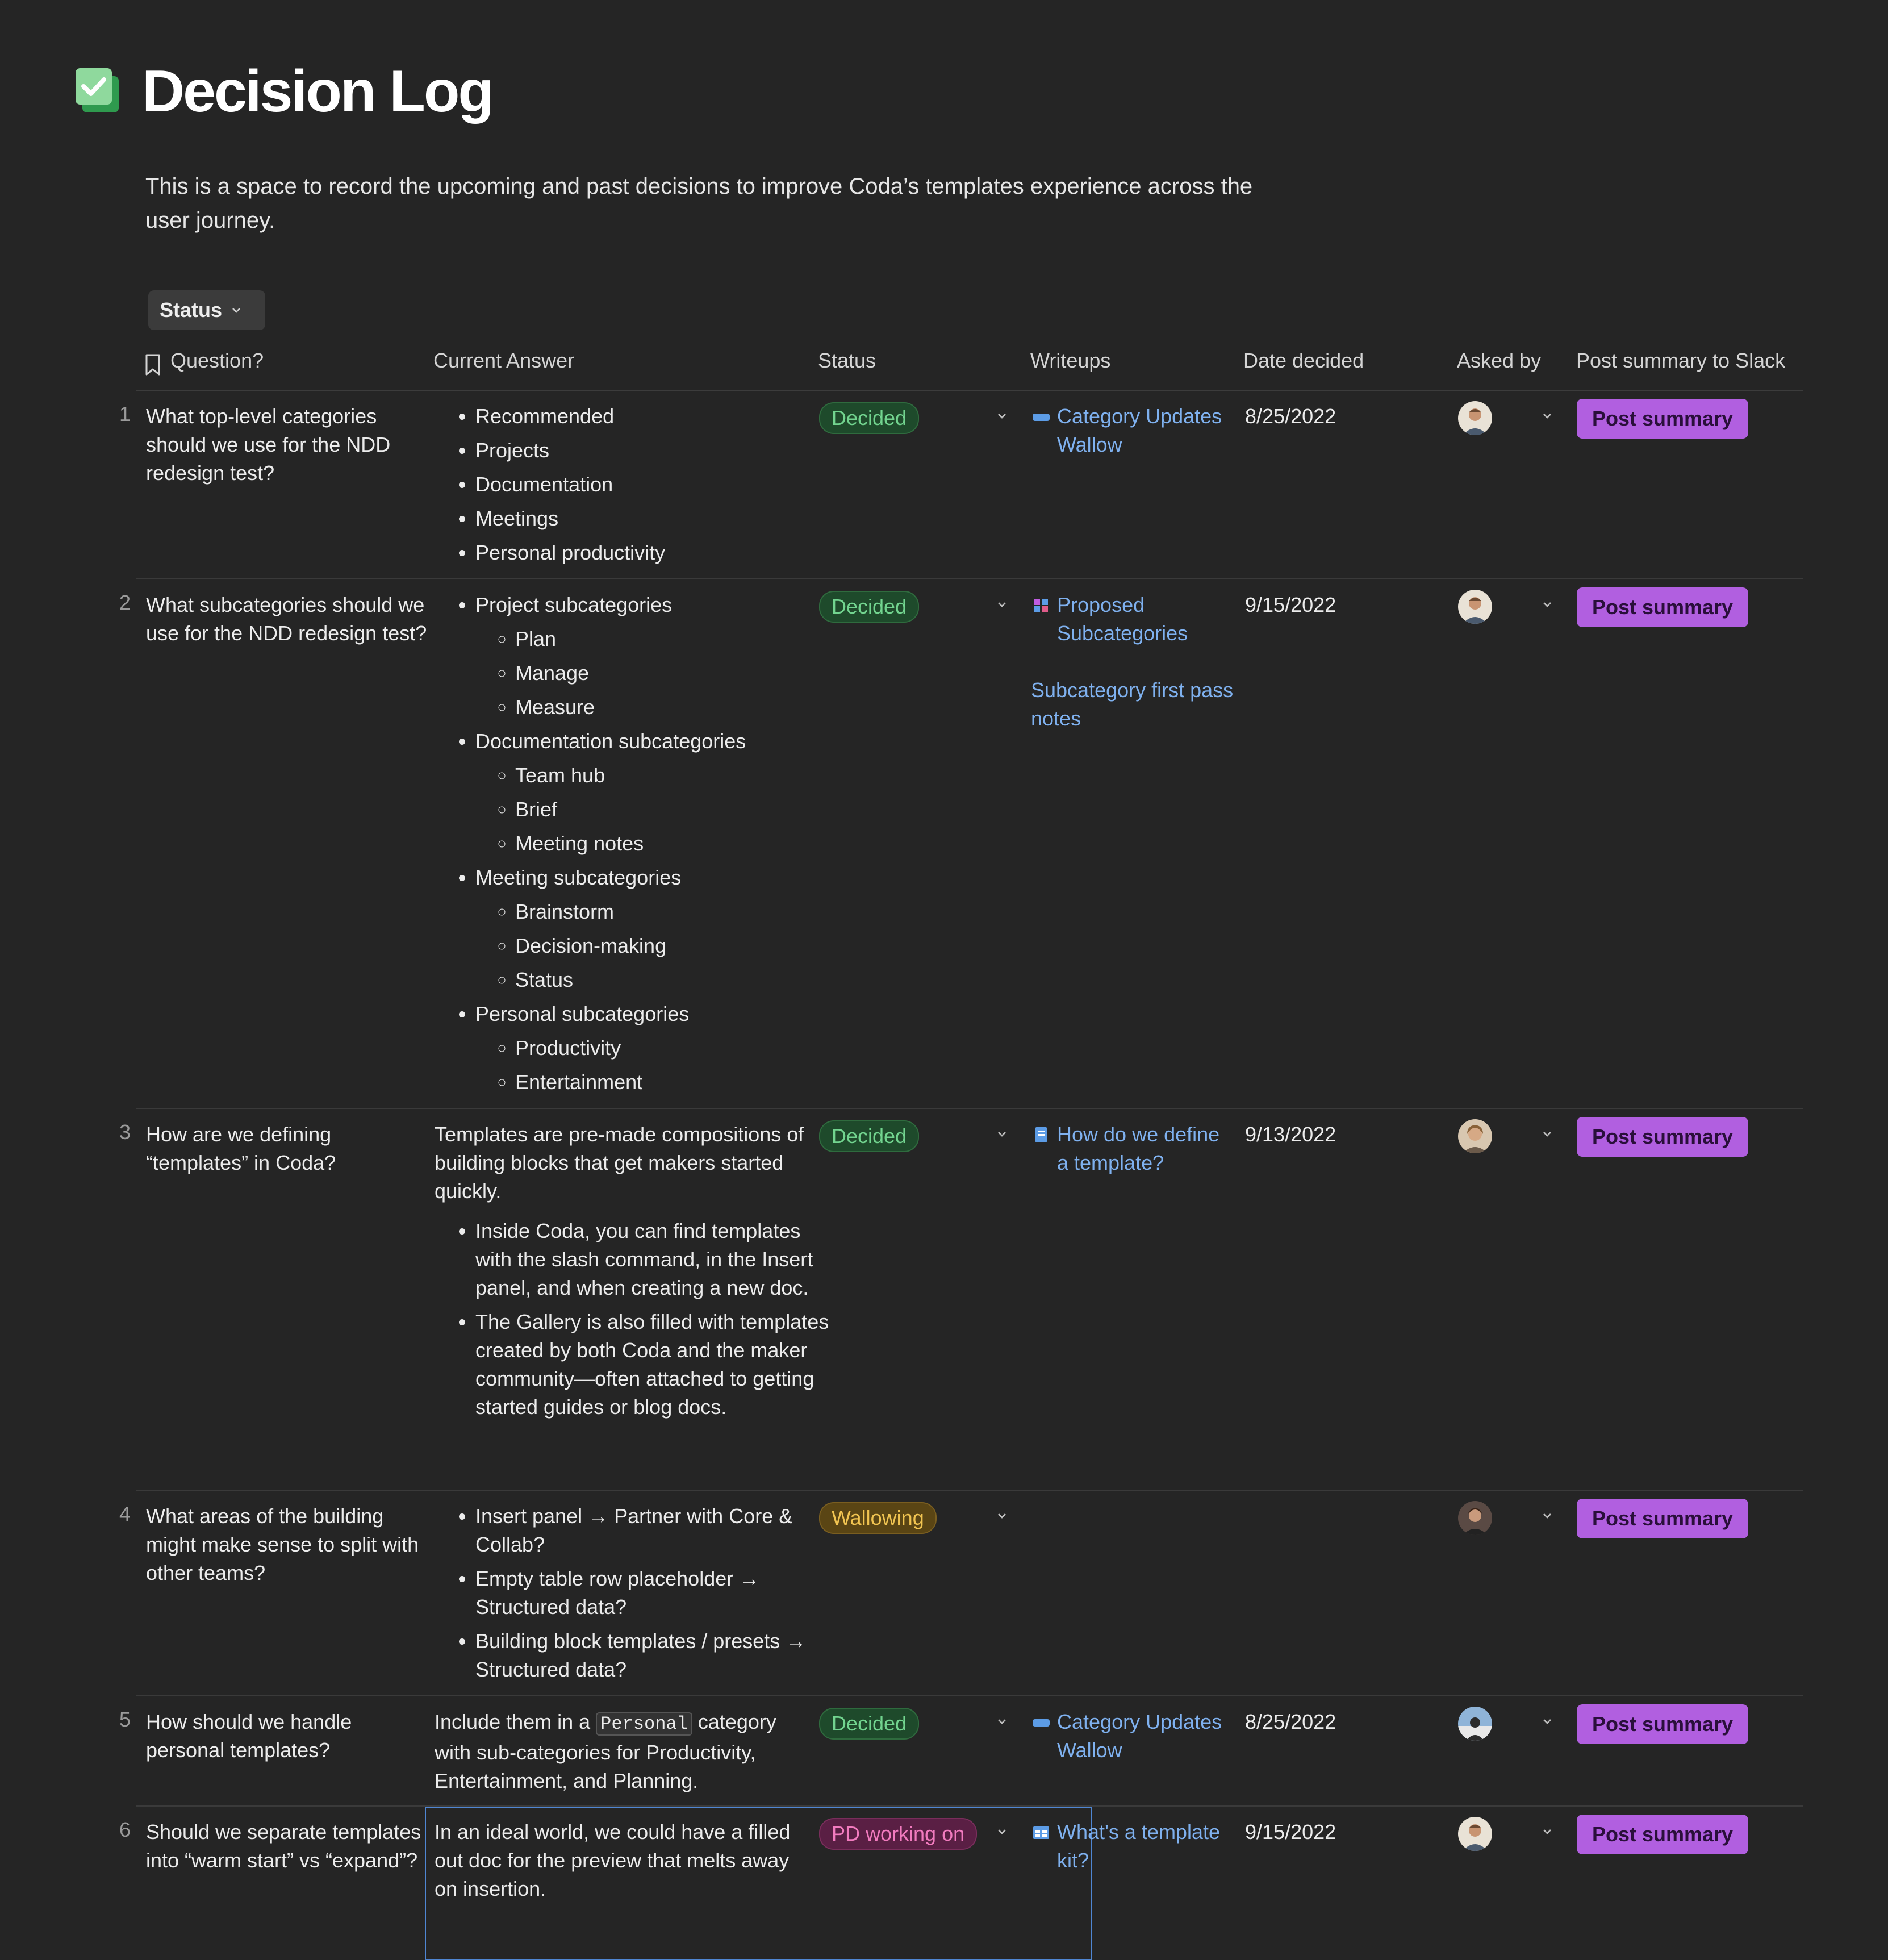  Describe the element at coordinates (1304, 361) in the screenshot. I see `header-date-decided: Date decided` at that location.